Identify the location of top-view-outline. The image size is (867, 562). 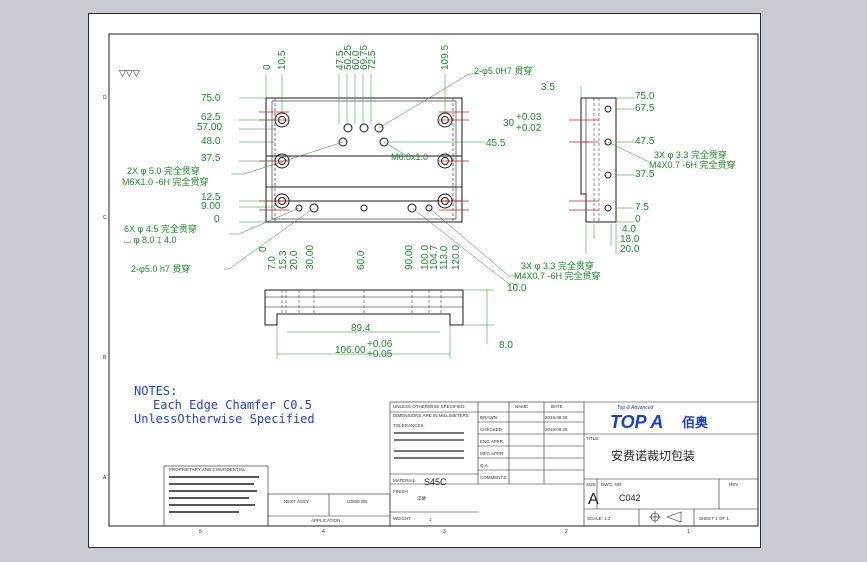
(364, 160).